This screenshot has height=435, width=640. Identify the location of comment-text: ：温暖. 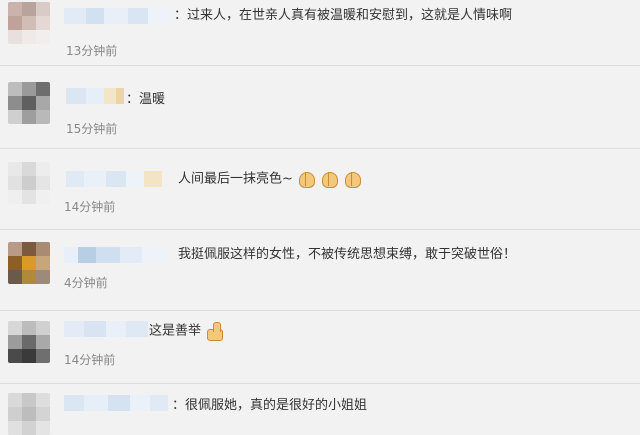
(145, 100).